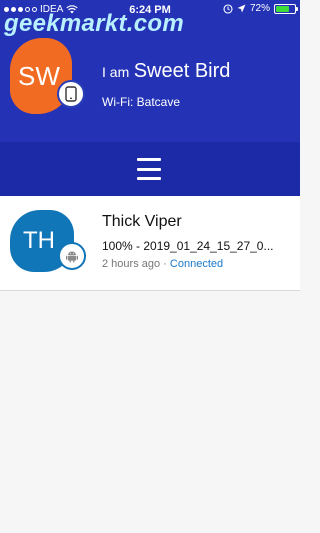 This screenshot has height=533, width=320. What do you see at coordinates (196, 264) in the screenshot?
I see `connection-status: Connected` at bounding box center [196, 264].